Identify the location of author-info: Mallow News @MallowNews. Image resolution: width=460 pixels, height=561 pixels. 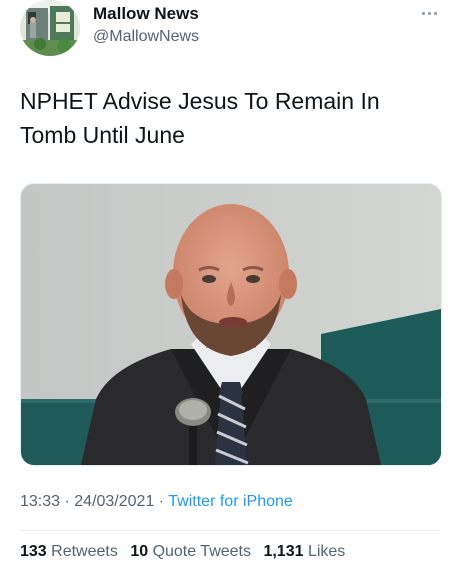
(146, 25).